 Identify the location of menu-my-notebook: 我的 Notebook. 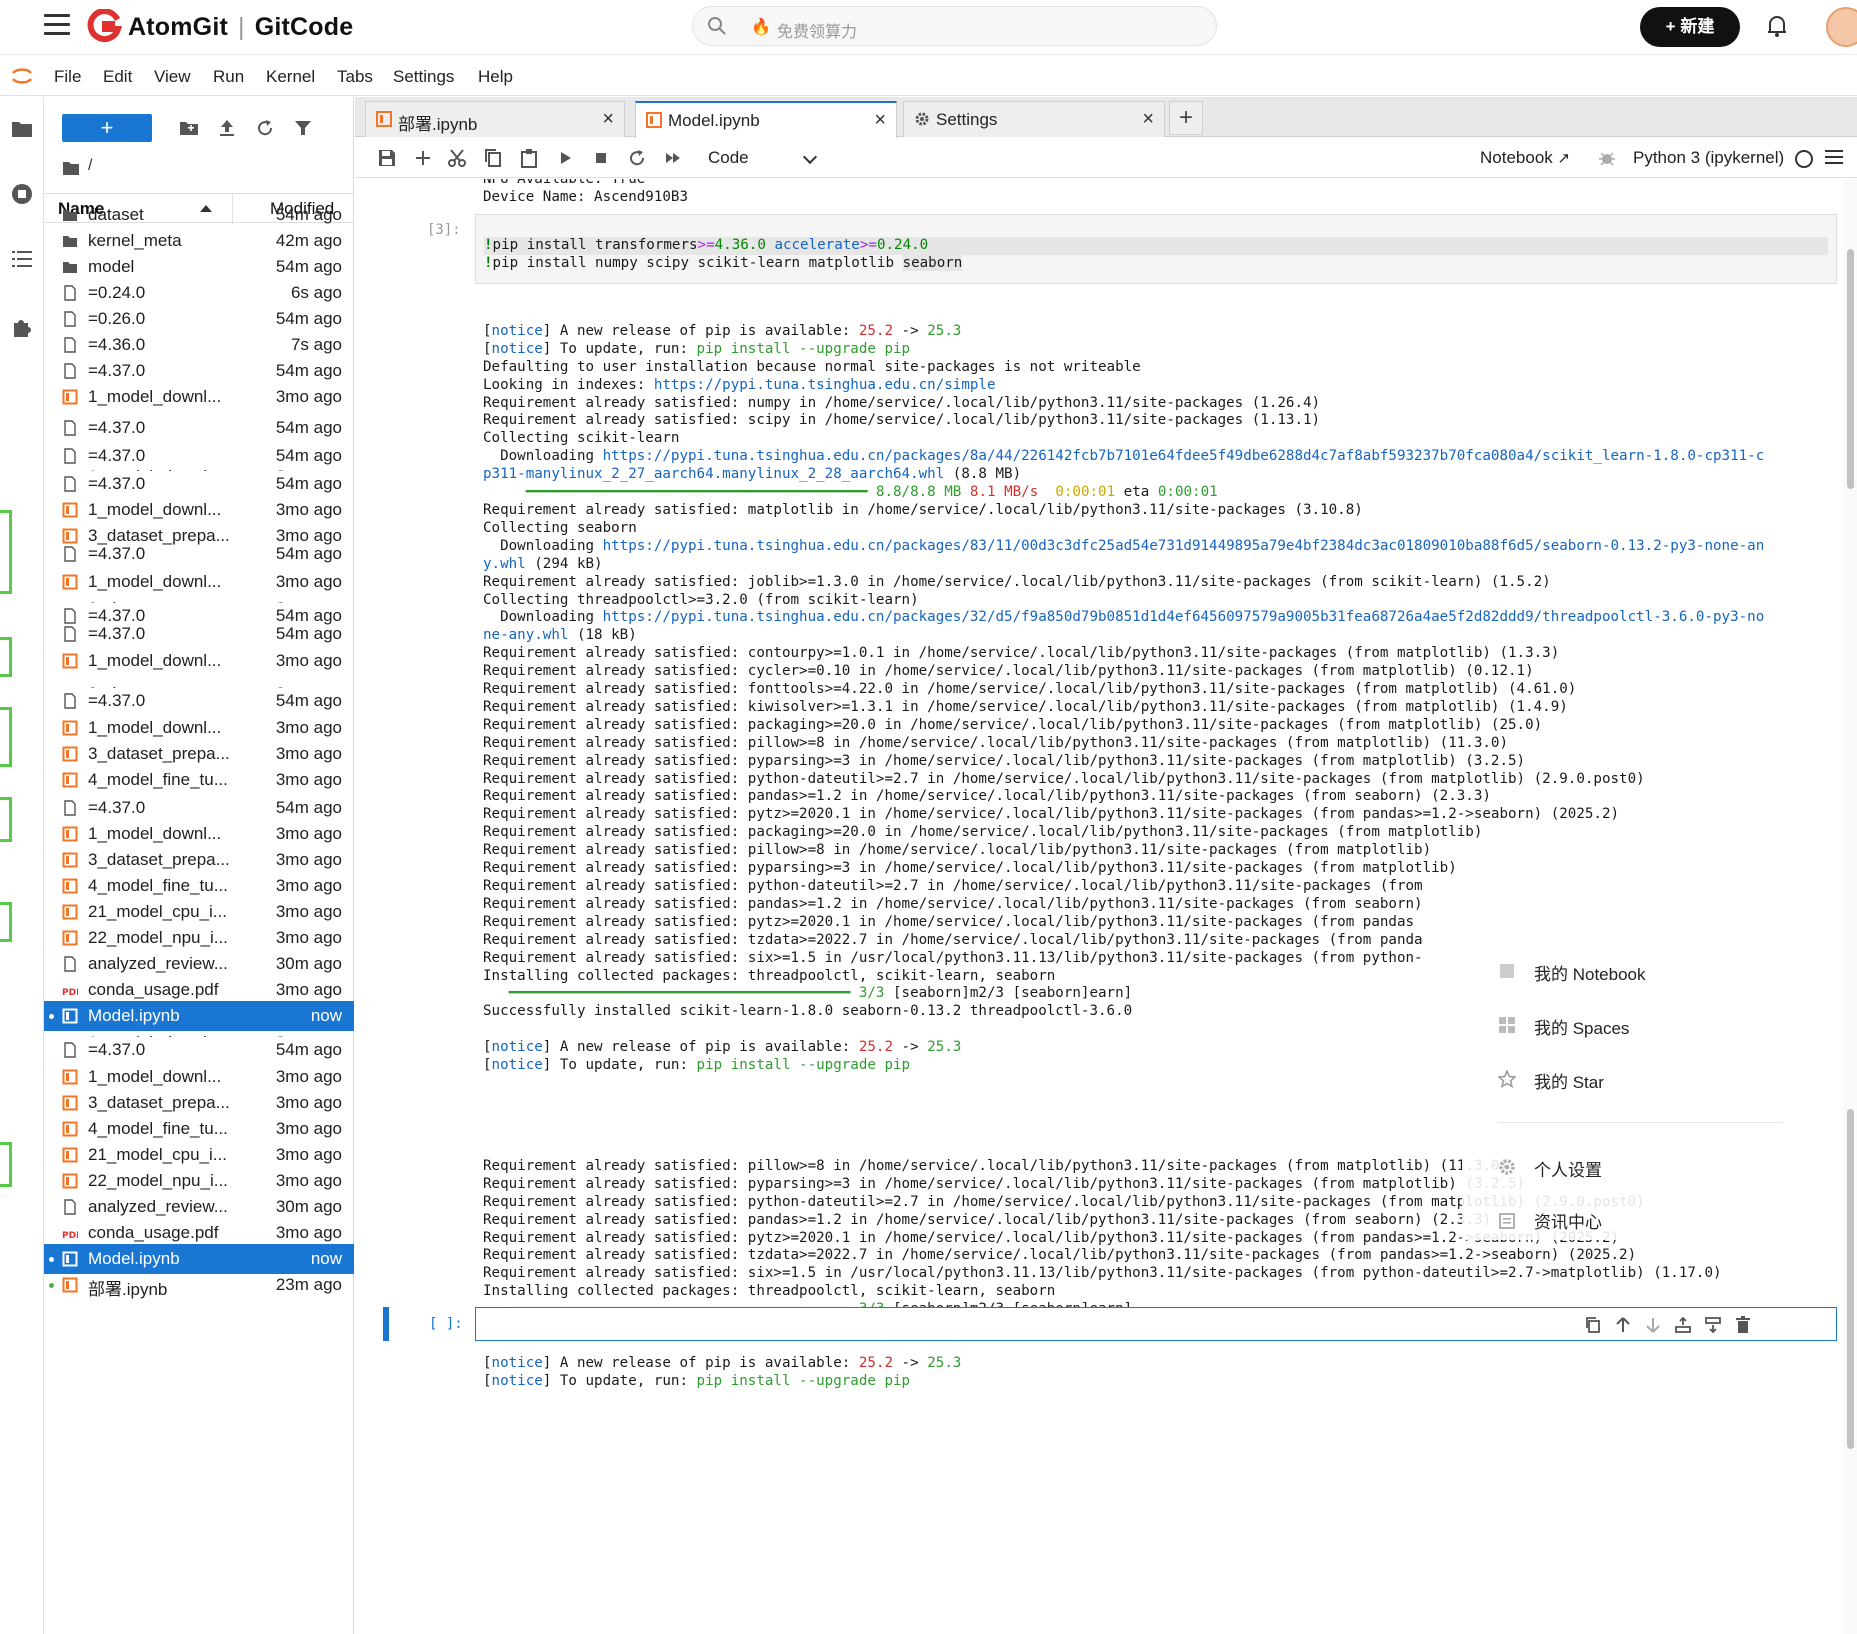
(1590, 972).